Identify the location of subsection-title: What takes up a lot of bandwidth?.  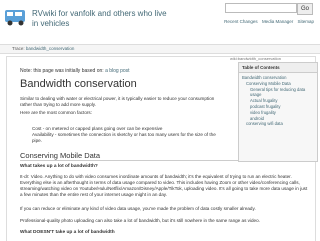
(59, 166).